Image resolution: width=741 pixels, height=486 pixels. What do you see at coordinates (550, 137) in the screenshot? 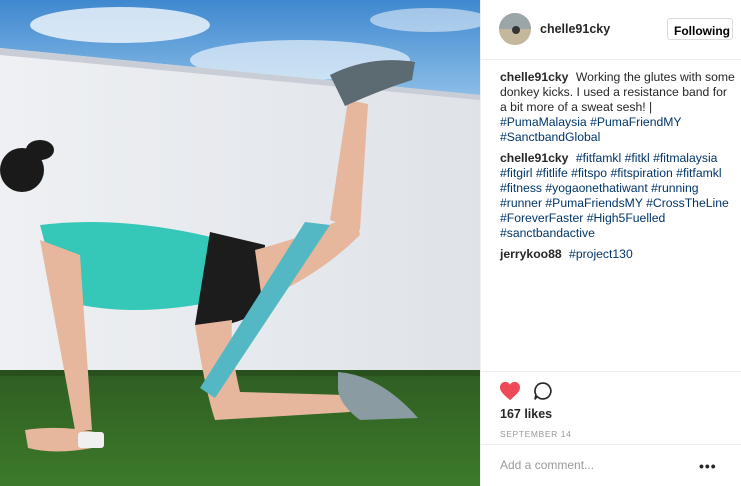
I see `hashtag-link: #SanctbandGlobal` at bounding box center [550, 137].